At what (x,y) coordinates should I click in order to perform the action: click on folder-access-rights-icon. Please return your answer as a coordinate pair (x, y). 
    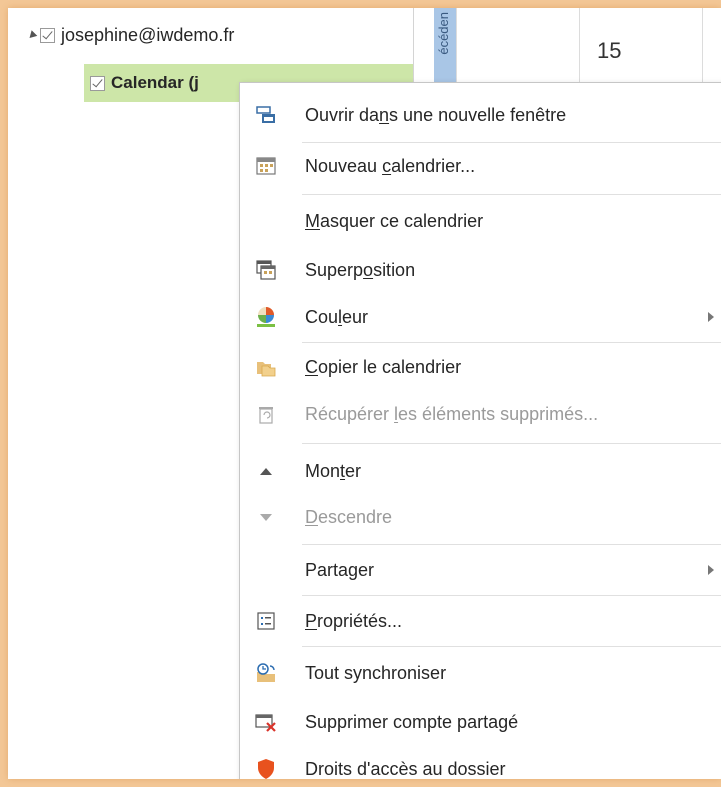
    Looking at the image, I should click on (266, 768).